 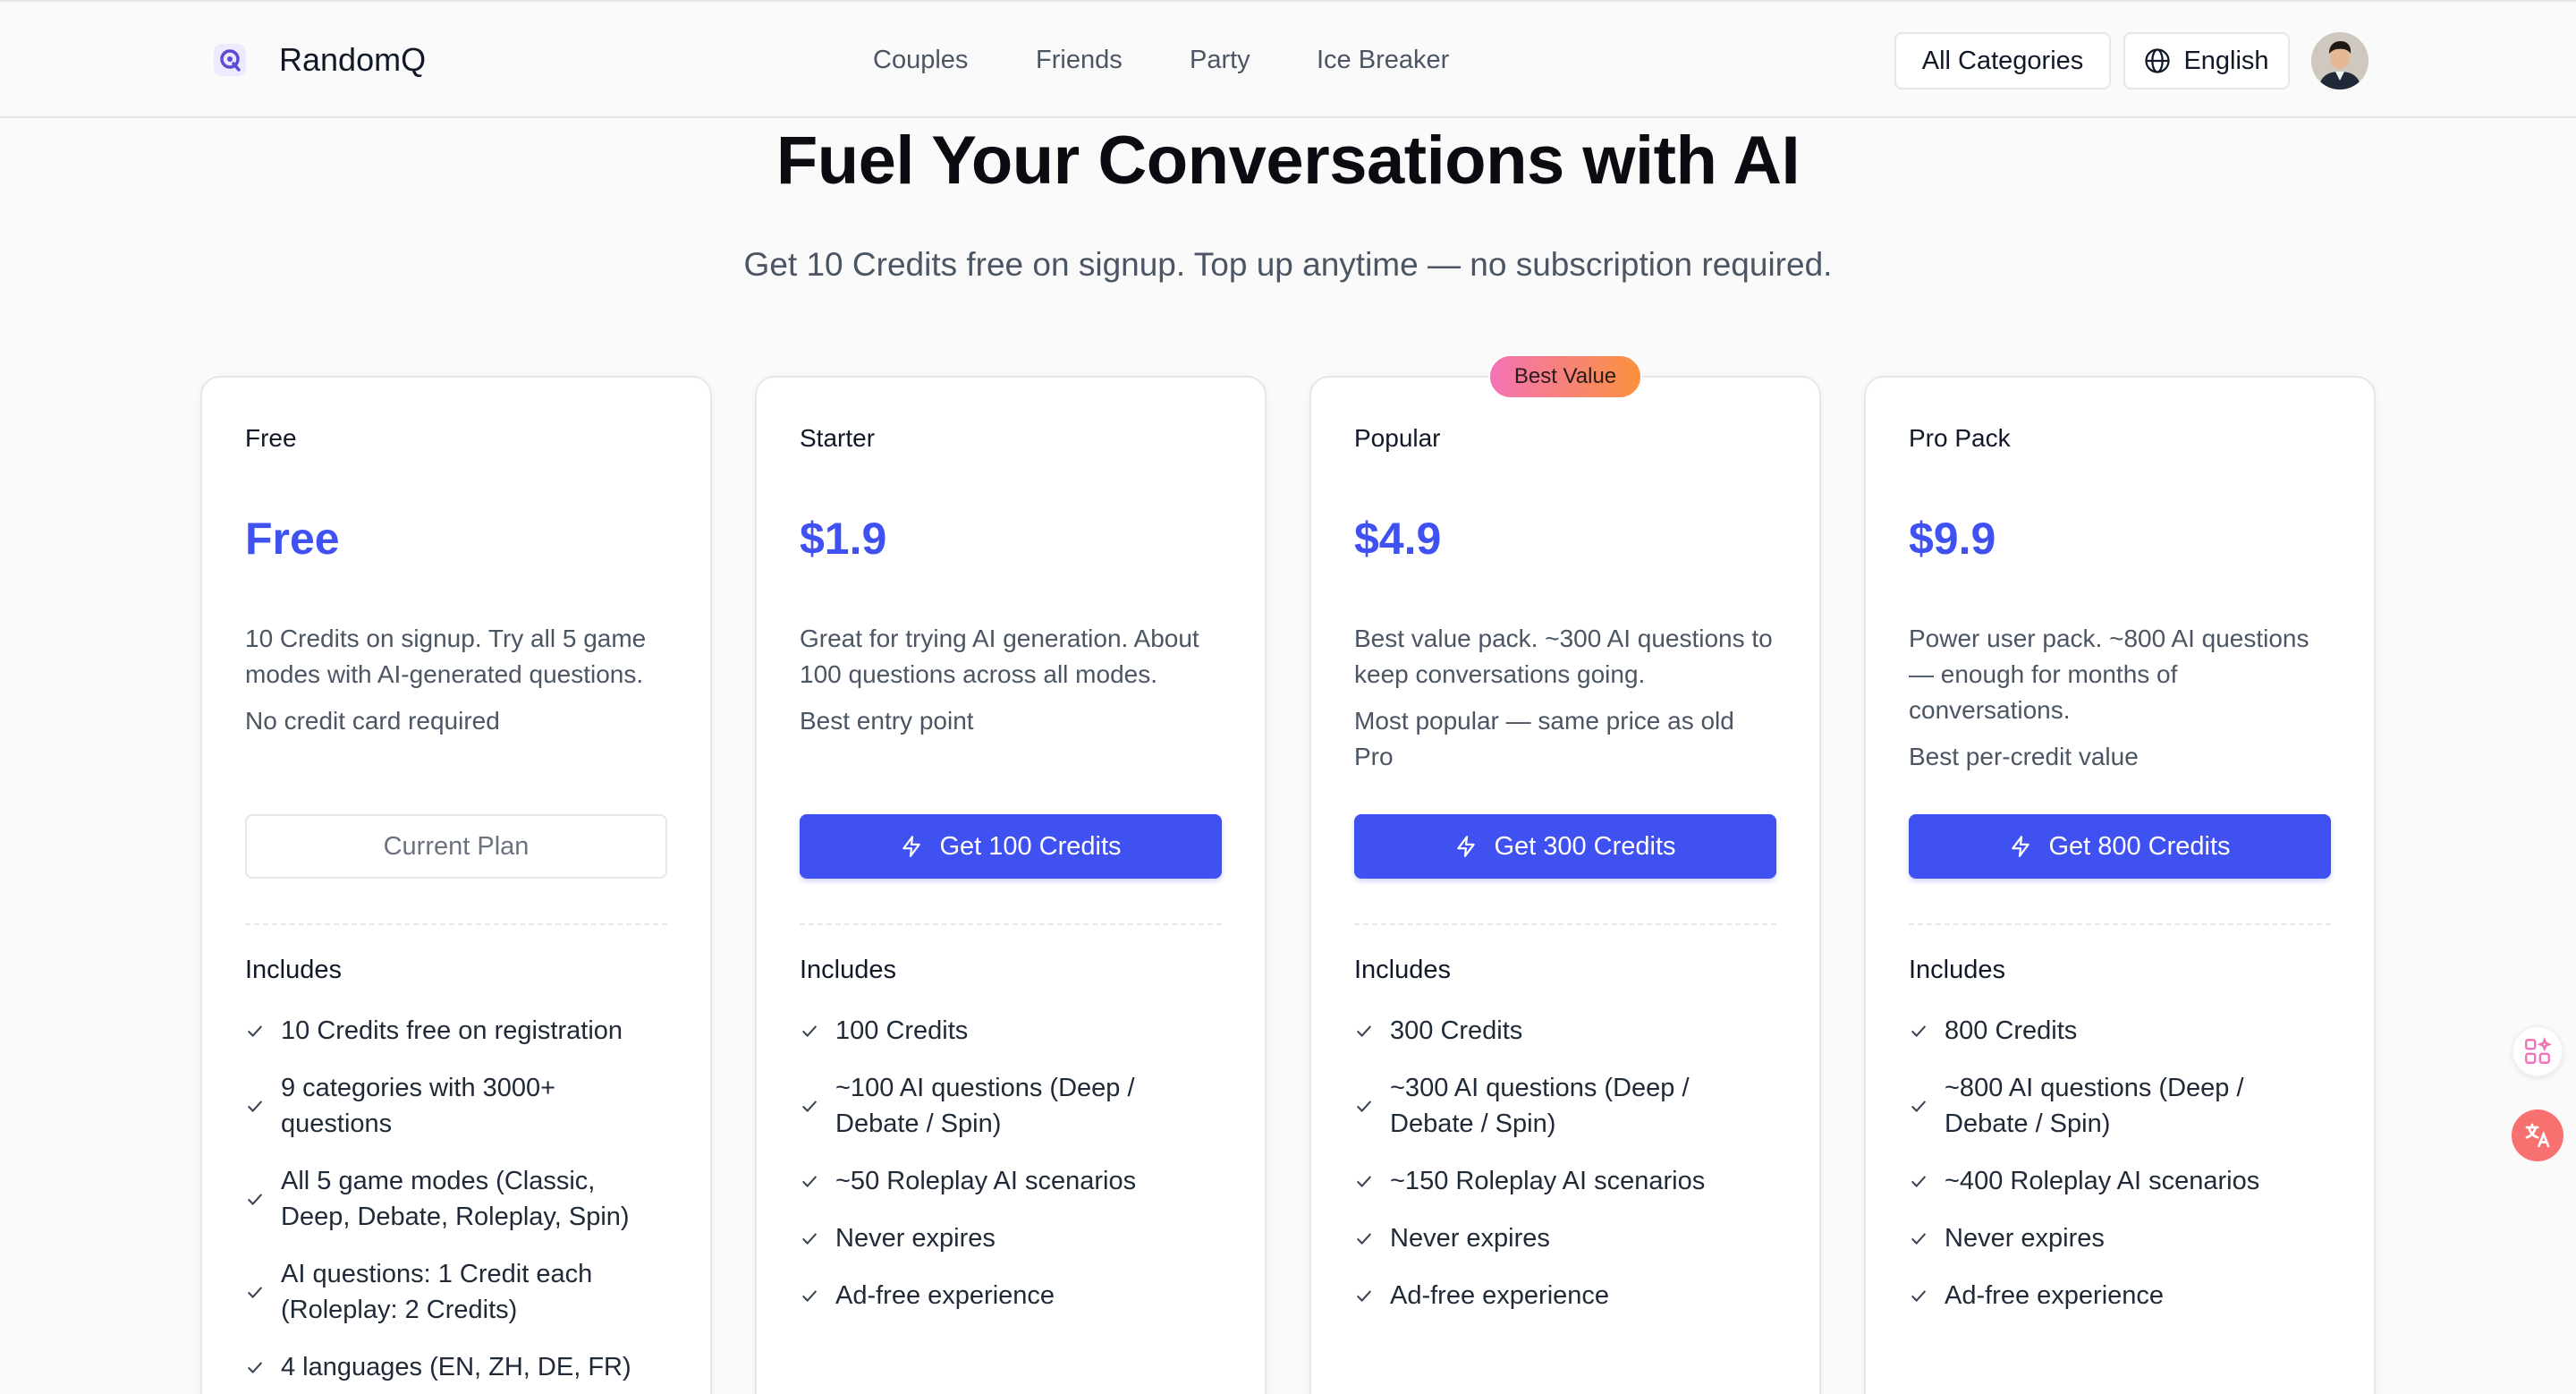 What do you see at coordinates (838, 438) in the screenshot?
I see `plan-name: Starter` at bounding box center [838, 438].